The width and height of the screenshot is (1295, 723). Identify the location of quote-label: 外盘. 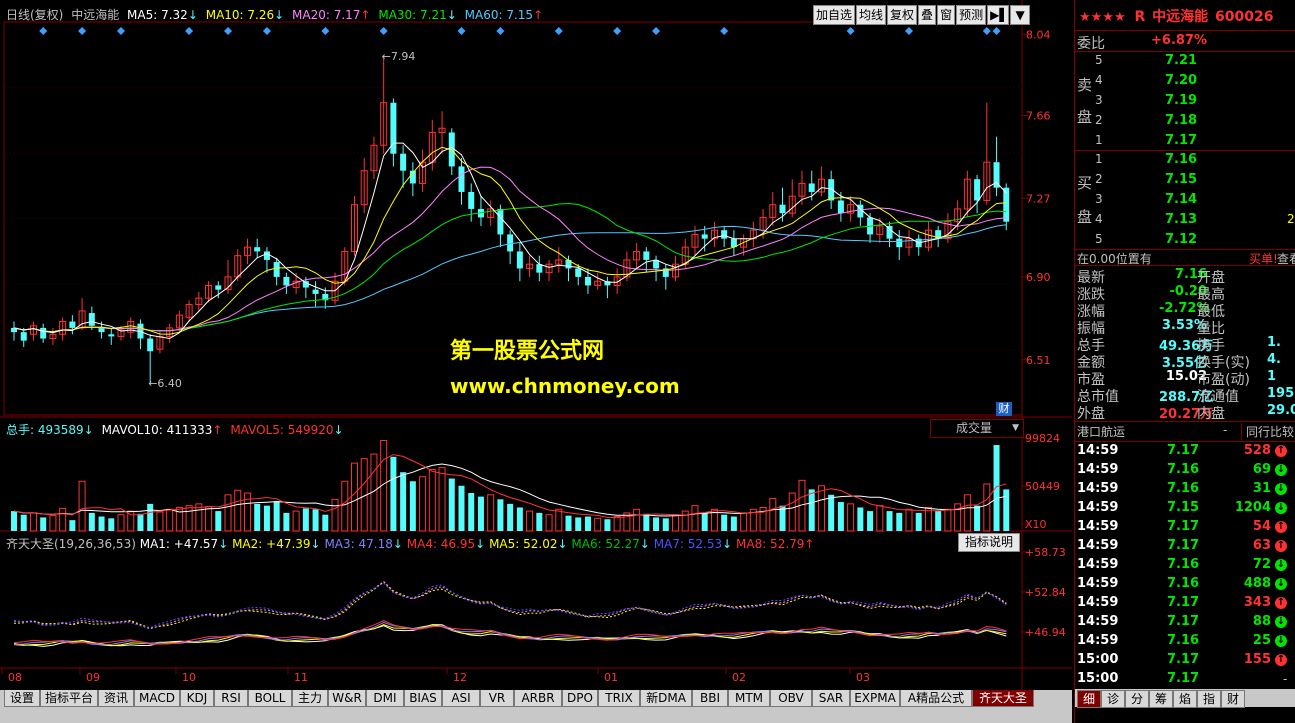
(1091, 414).